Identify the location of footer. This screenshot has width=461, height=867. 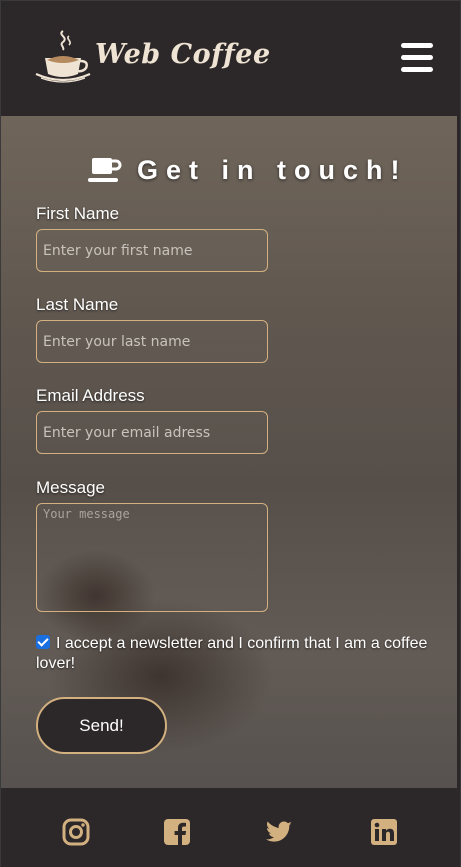
(230, 827).